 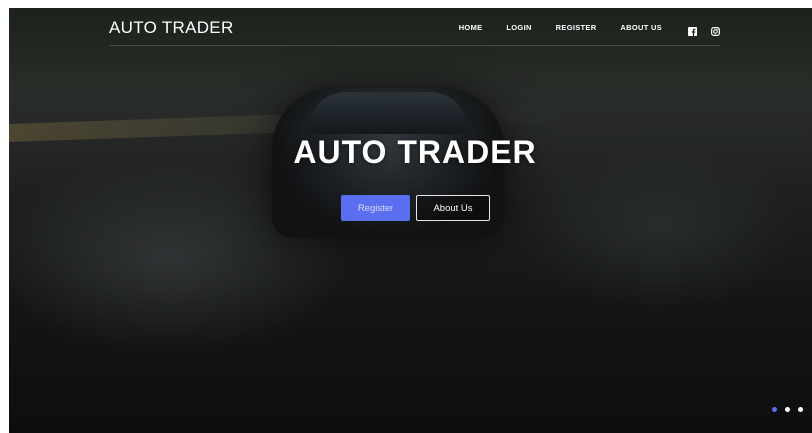 I want to click on instagram-icon, so click(x=715, y=29).